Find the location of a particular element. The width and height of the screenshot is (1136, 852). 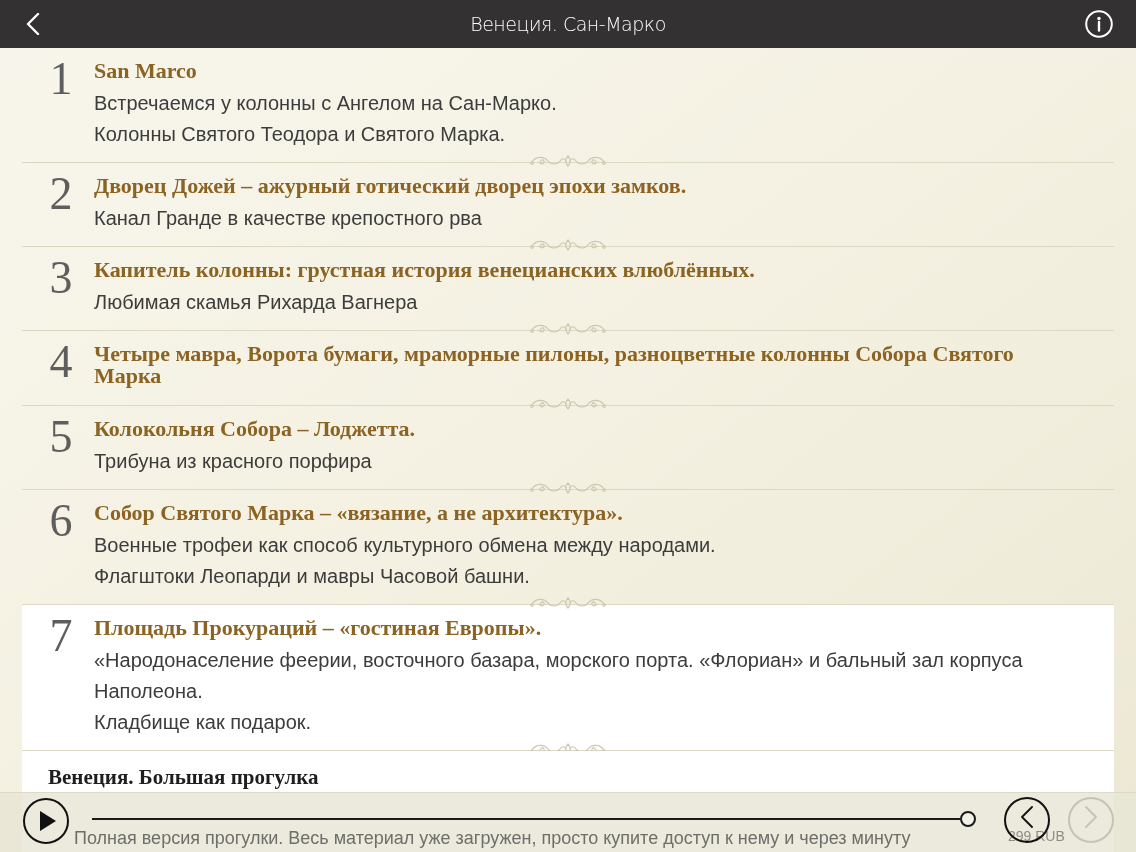

stop-number: 1 is located at coordinates (61, 79).